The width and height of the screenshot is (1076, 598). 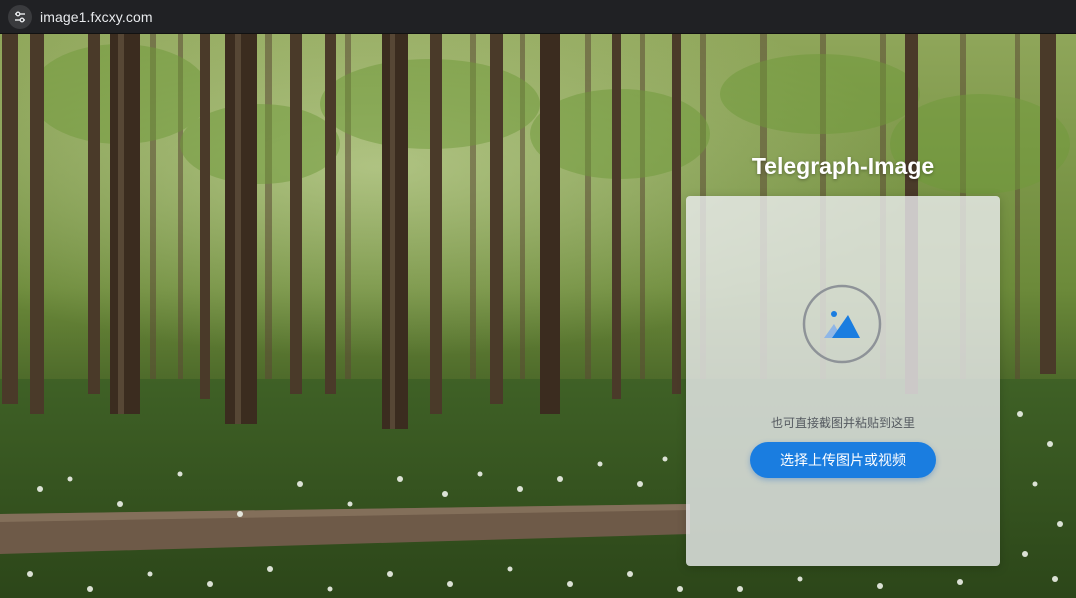 What do you see at coordinates (538, 17) in the screenshot?
I see `browser-address-bar: image1.fxcxy.com` at bounding box center [538, 17].